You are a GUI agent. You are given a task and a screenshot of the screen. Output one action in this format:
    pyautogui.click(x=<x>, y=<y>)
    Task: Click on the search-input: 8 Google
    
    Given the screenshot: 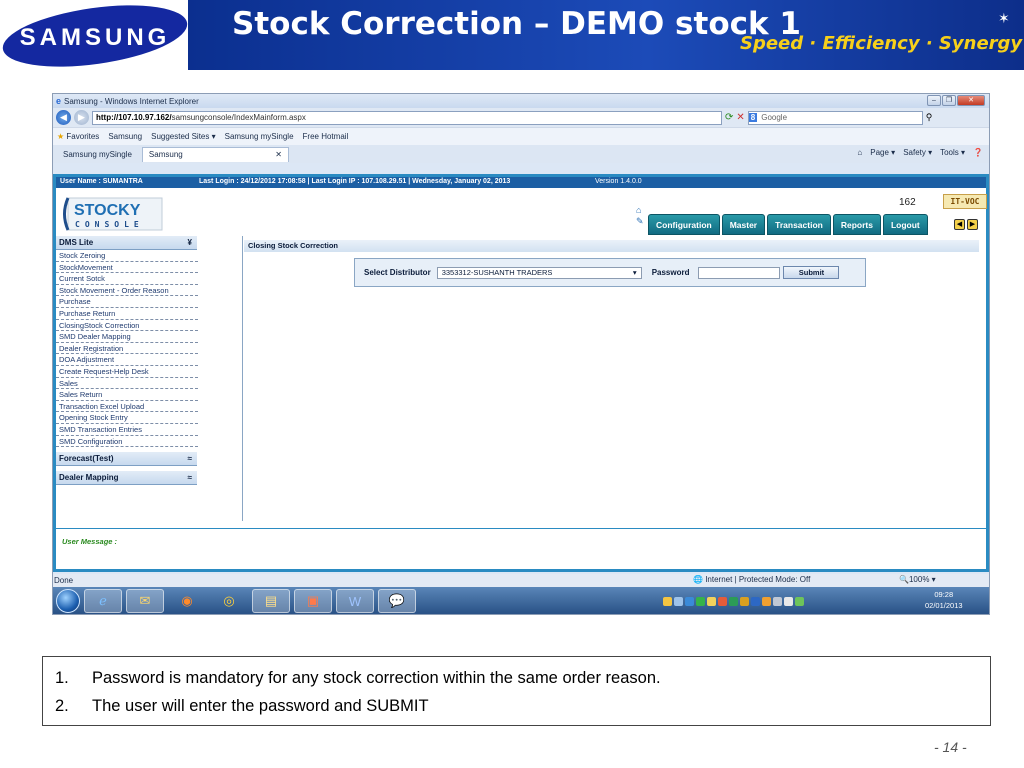 What is the action you would take?
    pyautogui.click(x=835, y=117)
    